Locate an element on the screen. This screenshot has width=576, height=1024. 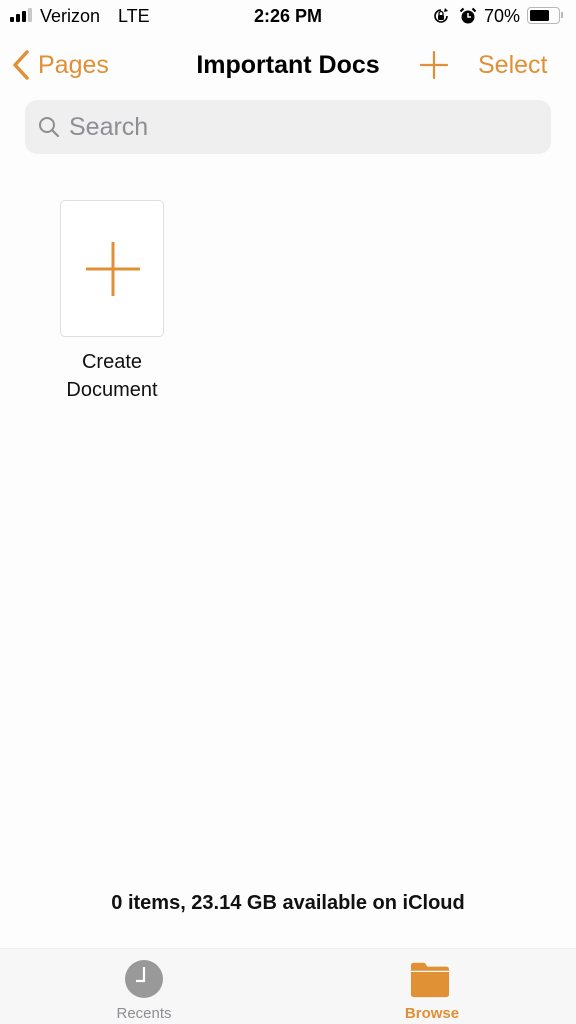
create-document-label: Create Document is located at coordinates (112, 376).